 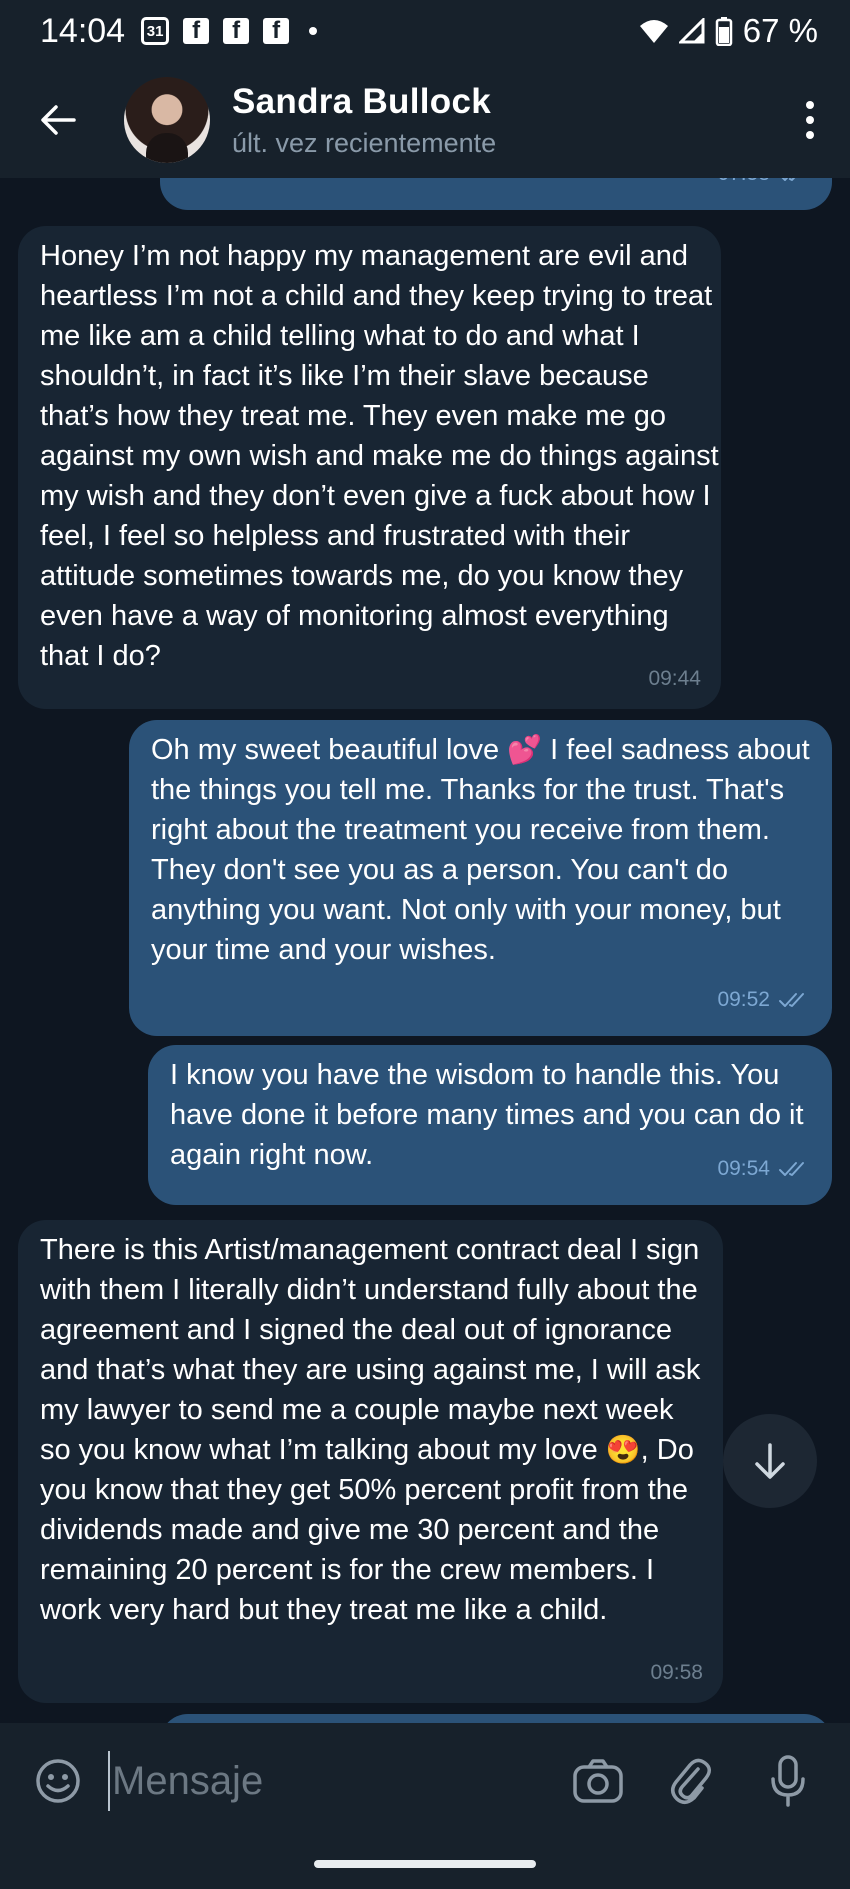 What do you see at coordinates (525, 749) in the screenshot?
I see `two-hearts-emoji: 💕` at bounding box center [525, 749].